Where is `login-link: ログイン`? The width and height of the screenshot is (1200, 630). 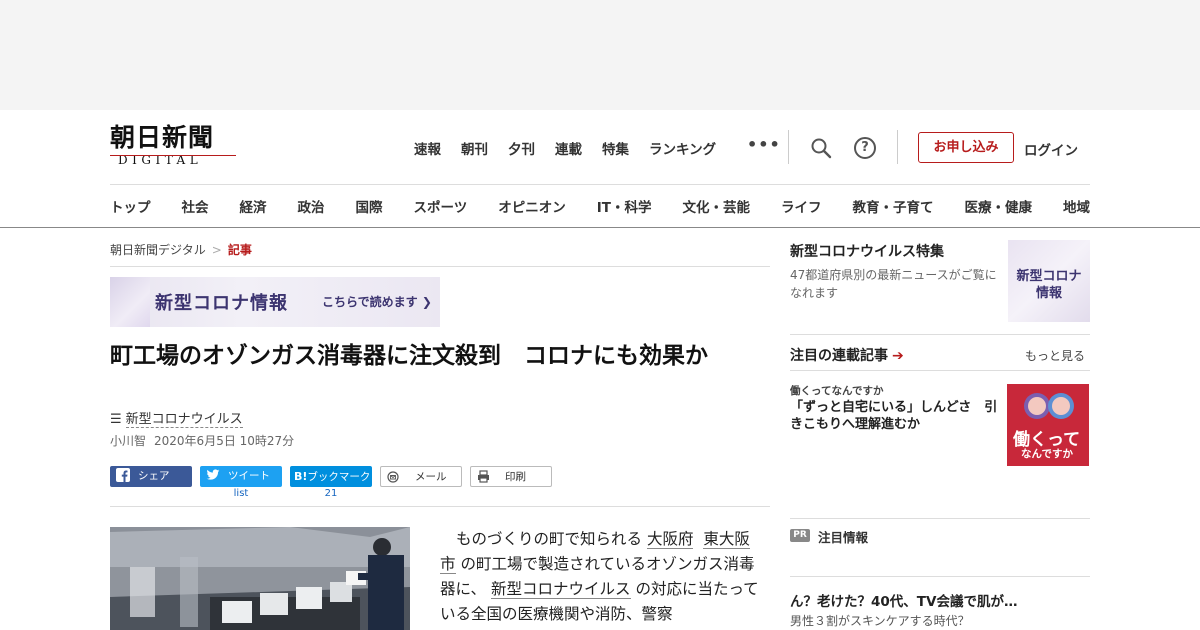 login-link: ログイン is located at coordinates (1051, 149).